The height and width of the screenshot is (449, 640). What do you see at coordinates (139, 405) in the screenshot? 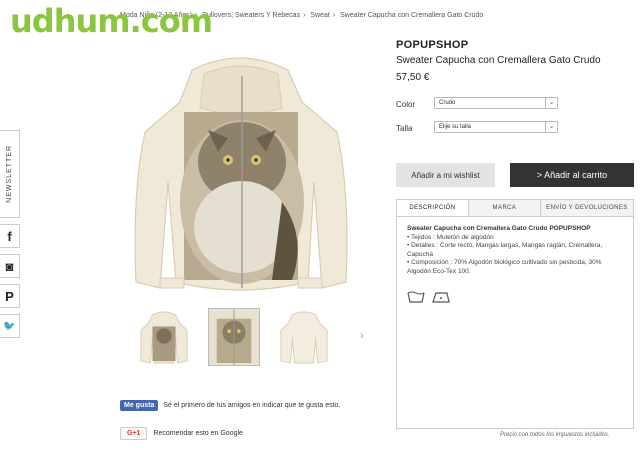
I see `facebook-like-button: Me gusta` at bounding box center [139, 405].